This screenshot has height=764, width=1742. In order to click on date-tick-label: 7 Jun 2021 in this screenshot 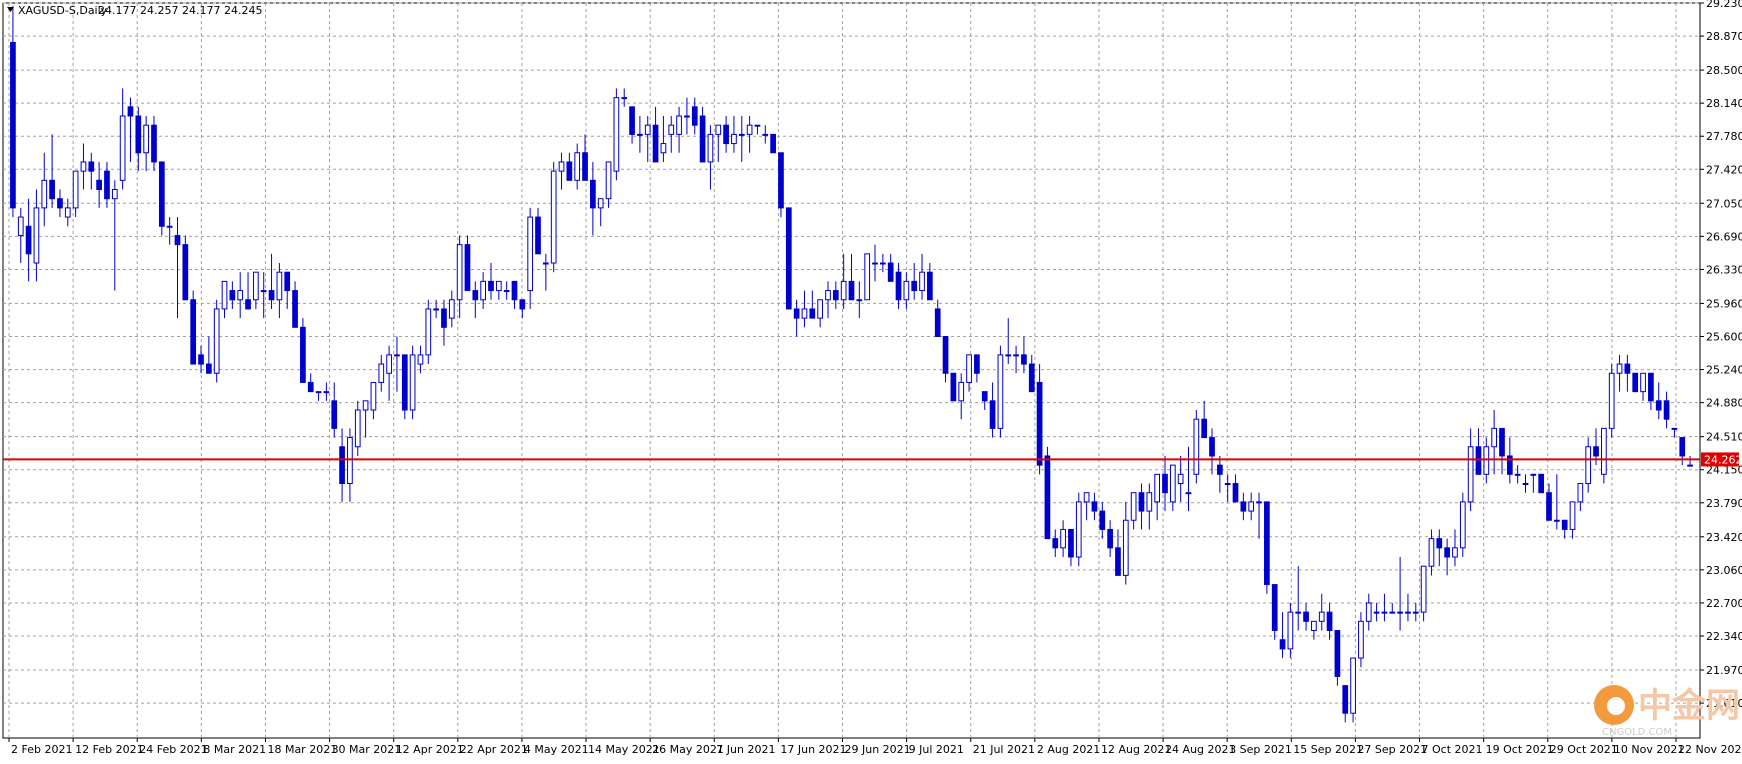, I will do `click(745, 749)`.